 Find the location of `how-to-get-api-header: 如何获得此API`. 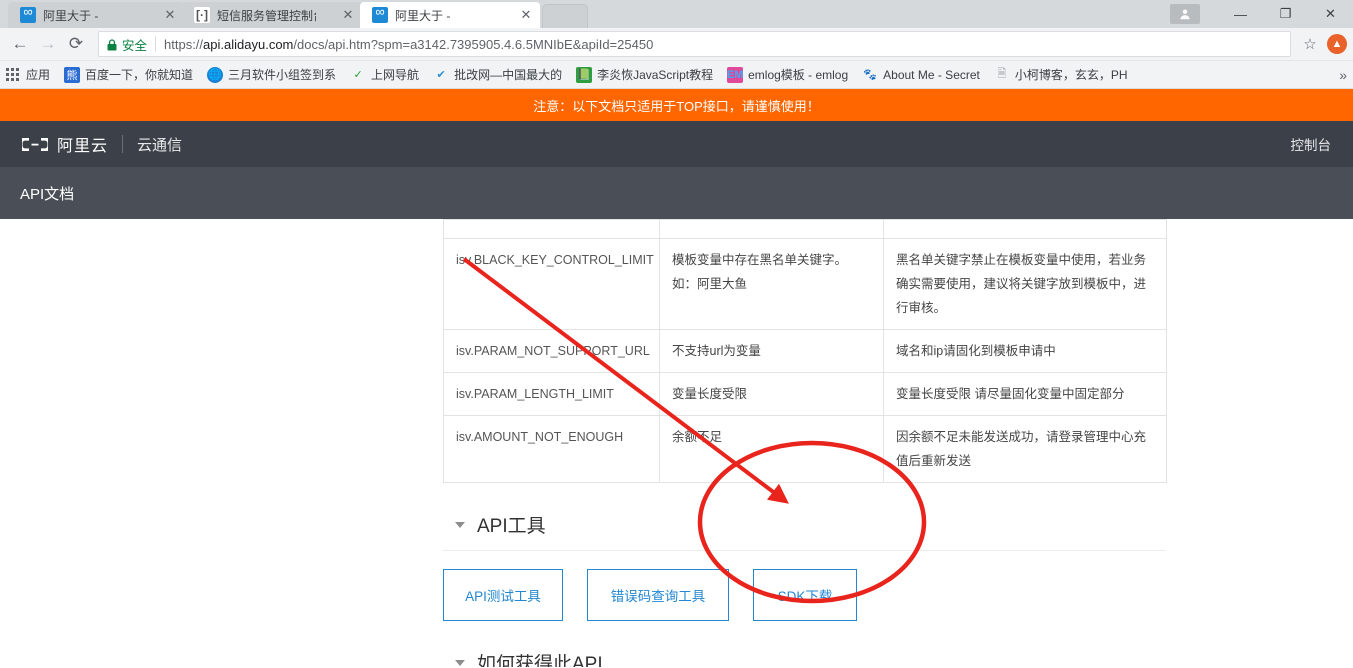

how-to-get-api-header: 如何获得此API is located at coordinates (804, 658).